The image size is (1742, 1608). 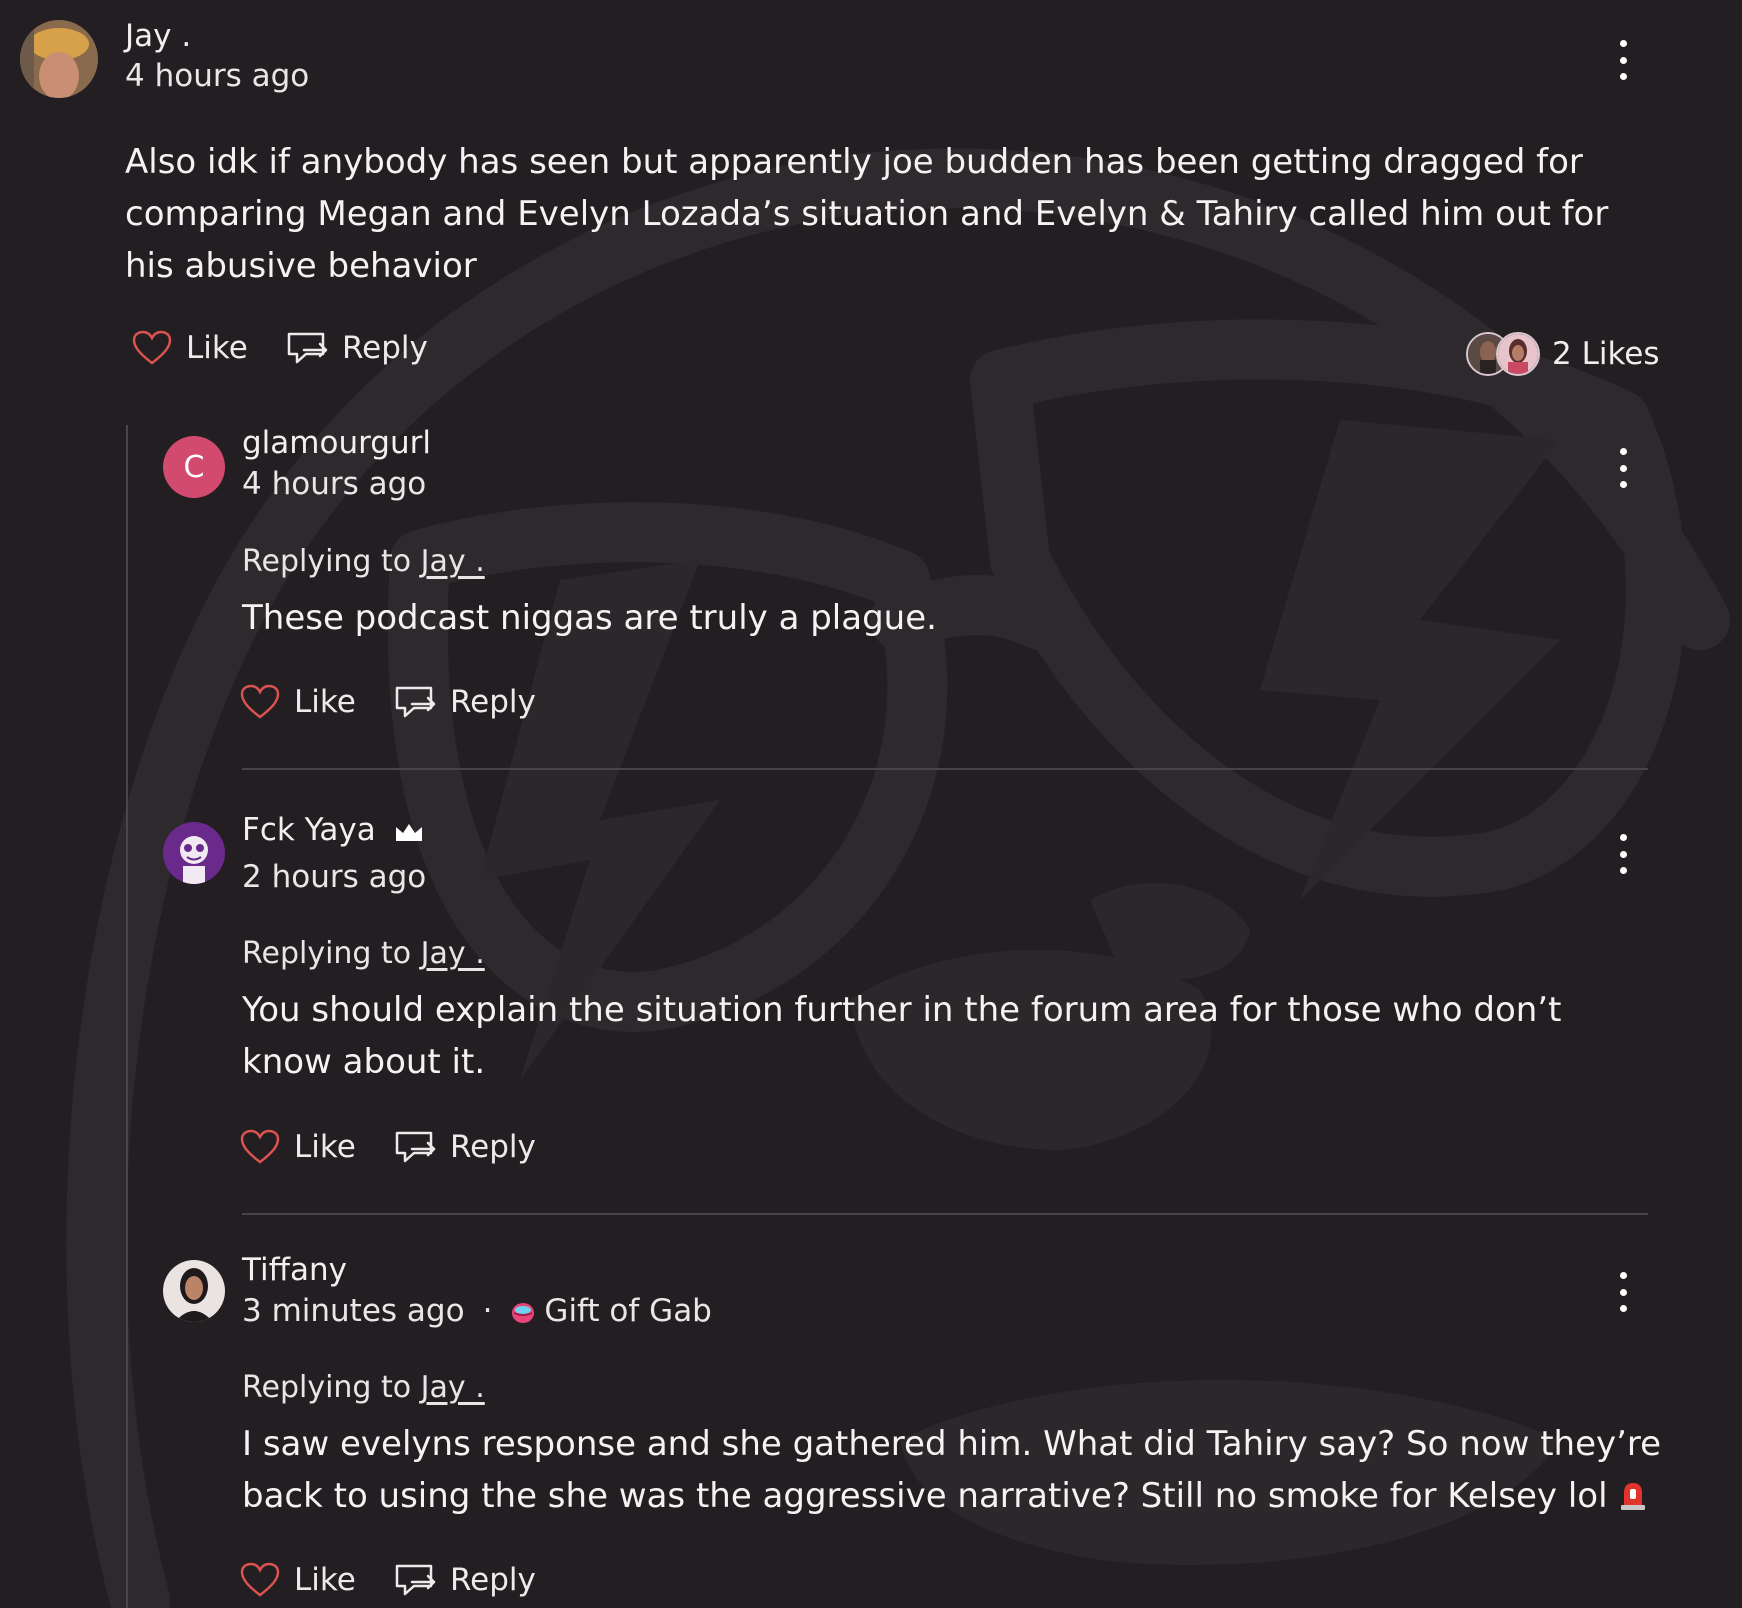 What do you see at coordinates (1632, 1496) in the screenshot?
I see `police-siren-icon` at bounding box center [1632, 1496].